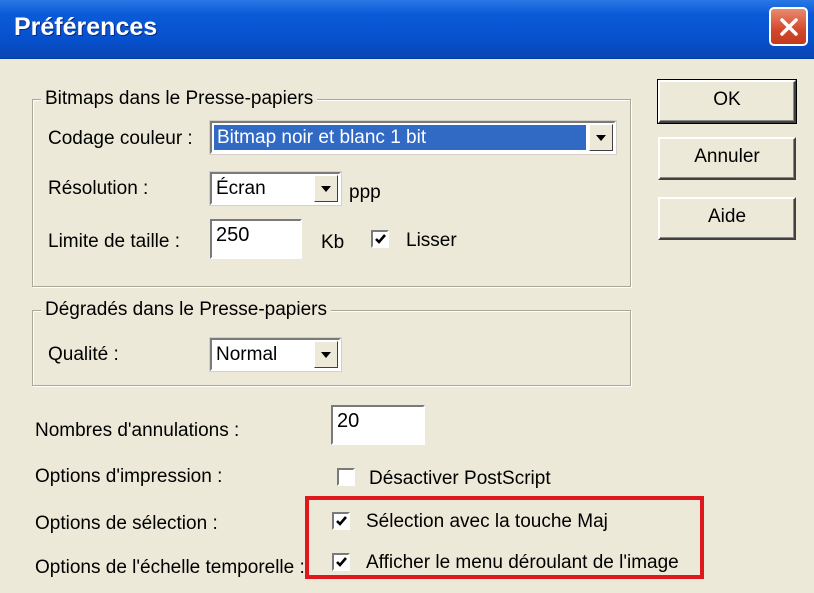 The image size is (814, 593). I want to click on title-bar: Préférences, so click(407, 29).